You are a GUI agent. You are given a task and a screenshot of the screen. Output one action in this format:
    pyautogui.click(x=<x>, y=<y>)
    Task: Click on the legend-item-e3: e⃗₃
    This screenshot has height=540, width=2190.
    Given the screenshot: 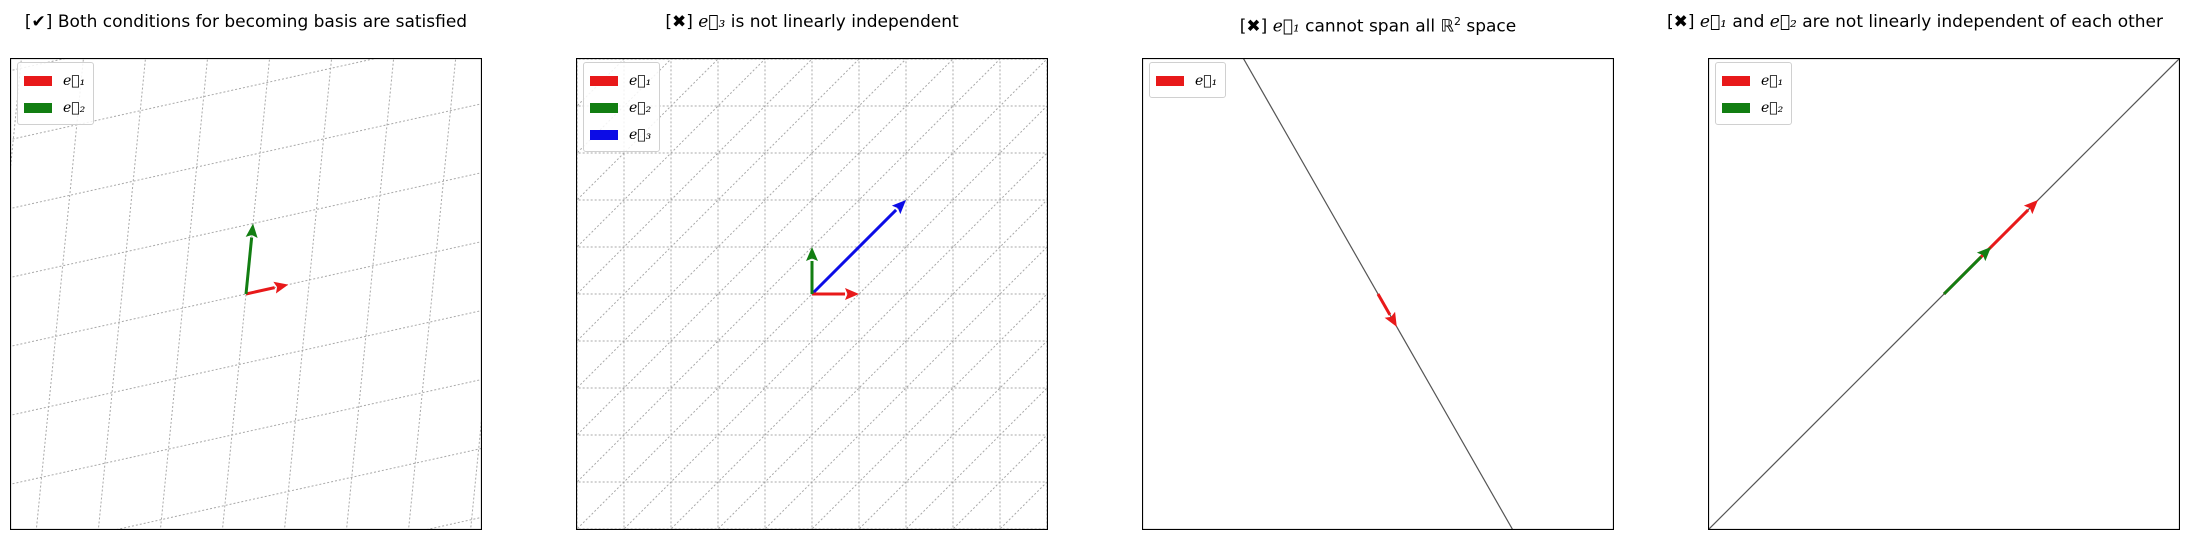 What is the action you would take?
    pyautogui.click(x=620, y=134)
    